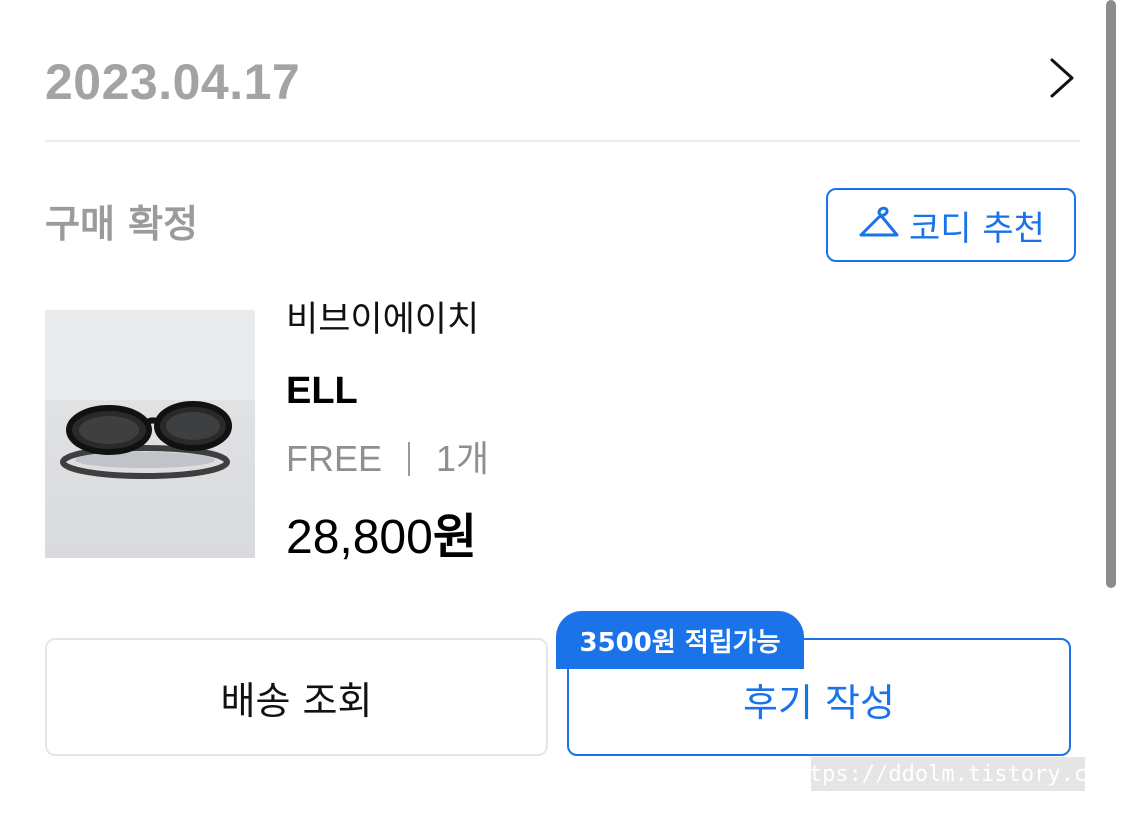 The image size is (1125, 832). What do you see at coordinates (173, 82) in the screenshot?
I see `order-date: 2023.04.17` at bounding box center [173, 82].